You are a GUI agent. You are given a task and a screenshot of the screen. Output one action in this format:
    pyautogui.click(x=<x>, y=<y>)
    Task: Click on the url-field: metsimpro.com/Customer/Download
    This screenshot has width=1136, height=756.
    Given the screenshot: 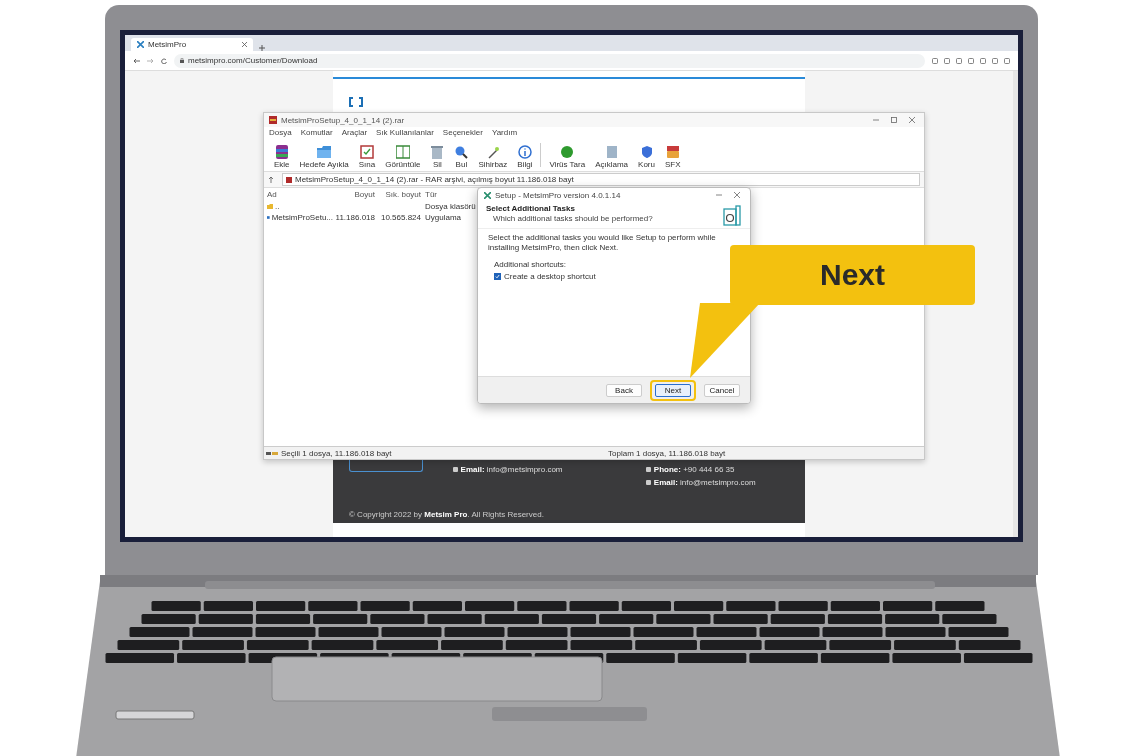 What is the action you would take?
    pyautogui.click(x=549, y=60)
    